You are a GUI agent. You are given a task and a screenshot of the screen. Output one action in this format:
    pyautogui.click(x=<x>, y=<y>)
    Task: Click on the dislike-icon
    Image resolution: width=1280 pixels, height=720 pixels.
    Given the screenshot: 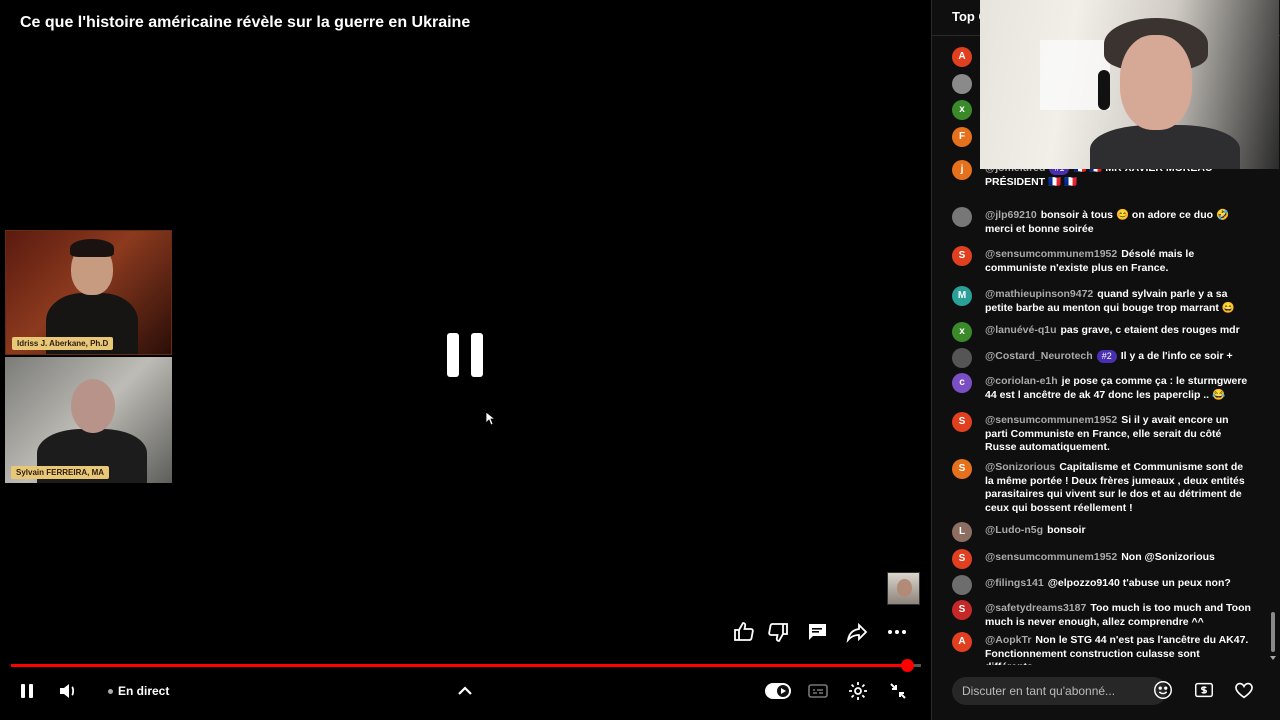 What is the action you would take?
    pyautogui.click(x=778, y=632)
    